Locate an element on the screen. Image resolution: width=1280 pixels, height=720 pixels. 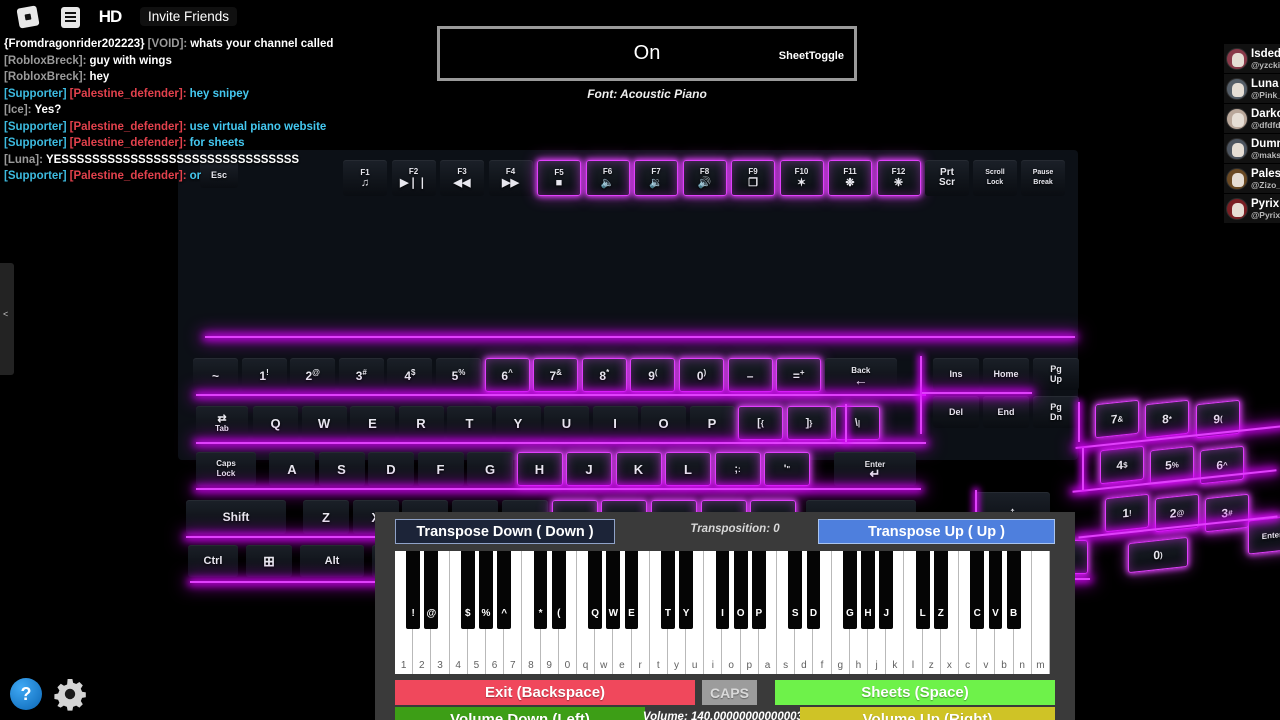
key-e: E is located at coordinates (372, 423).